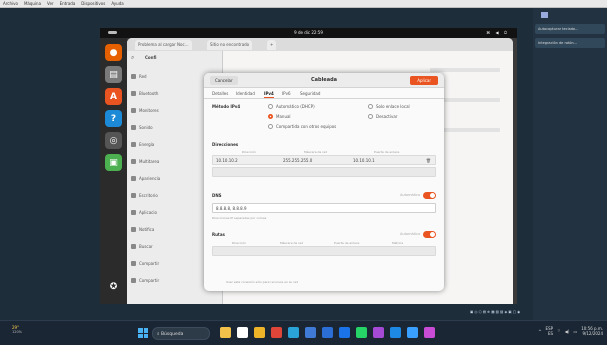  Describe the element at coordinates (412, 332) in the screenshot. I see `vscode-app-icon` at that location.